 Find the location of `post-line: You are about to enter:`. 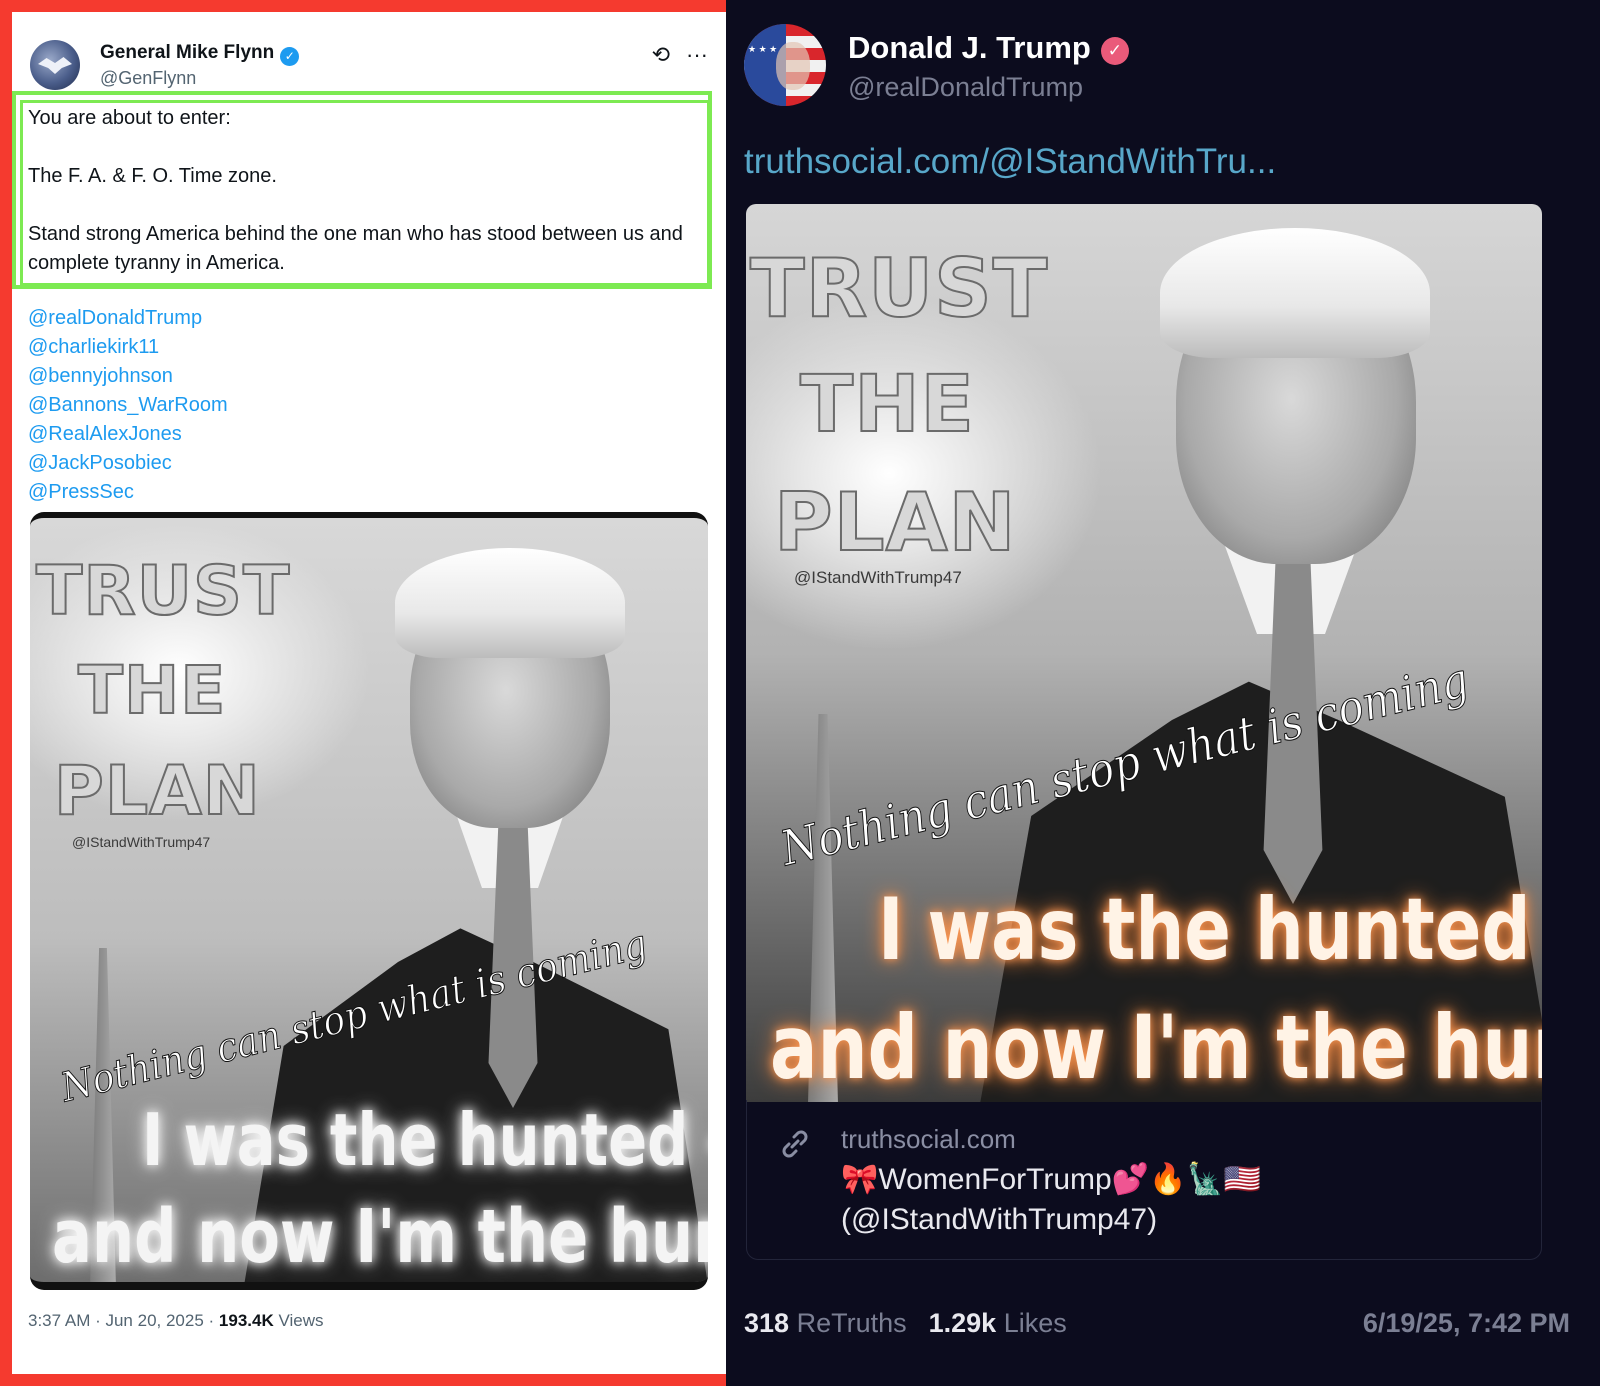

post-line: You are about to enter: is located at coordinates (129, 118).